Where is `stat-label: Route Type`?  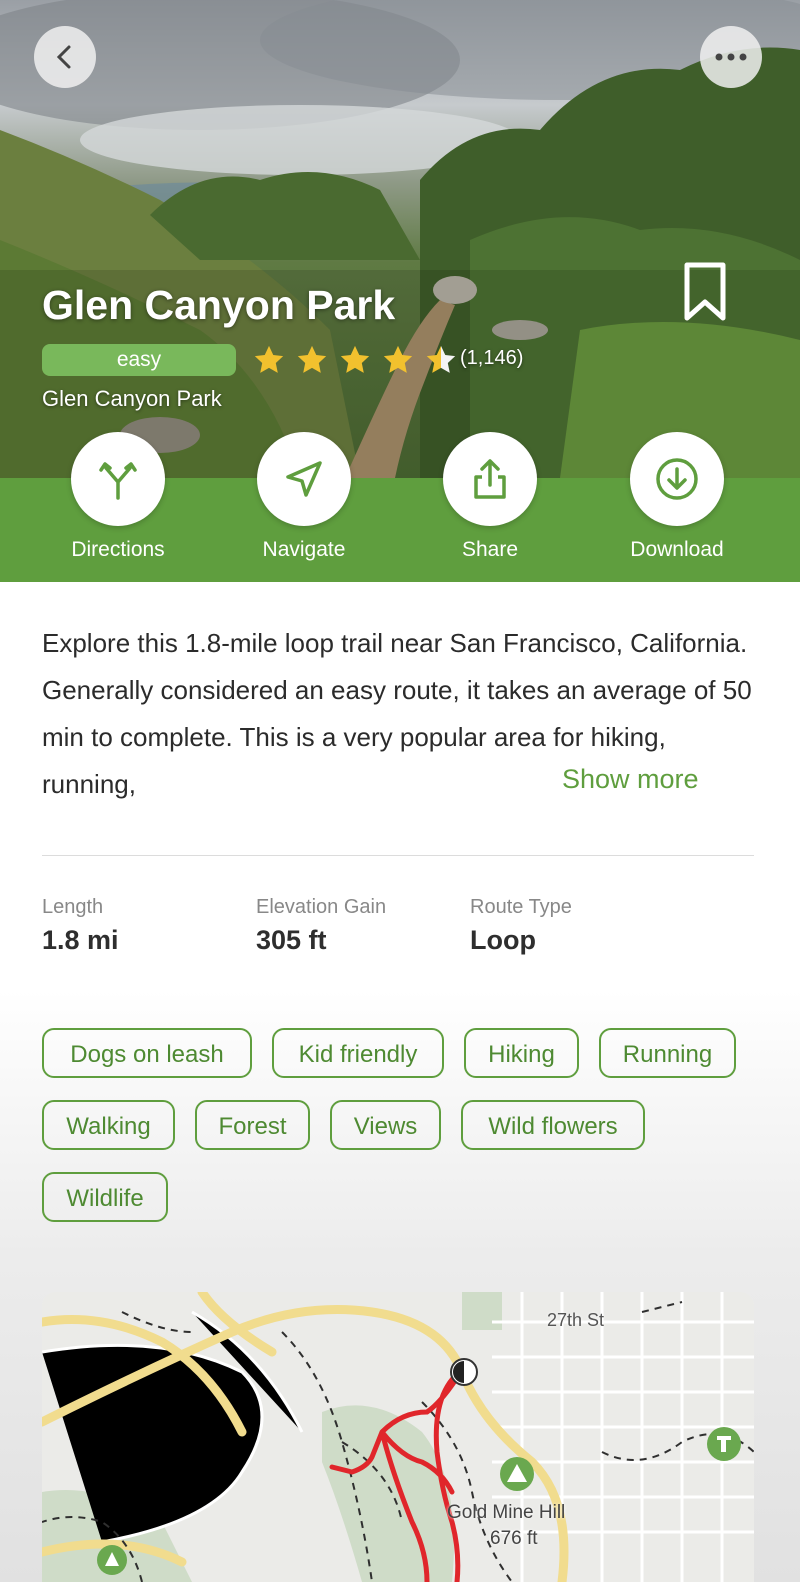
stat-label: Route Type is located at coordinates (521, 907).